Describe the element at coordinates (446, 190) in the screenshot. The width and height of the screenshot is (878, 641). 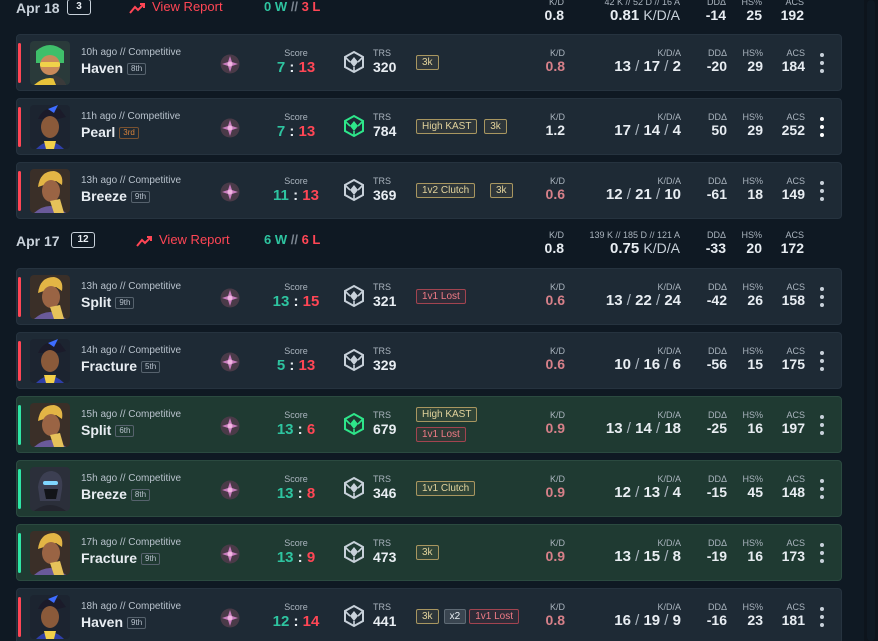
I see `badge-1v2-clutch: 1v2 Clutch` at that location.